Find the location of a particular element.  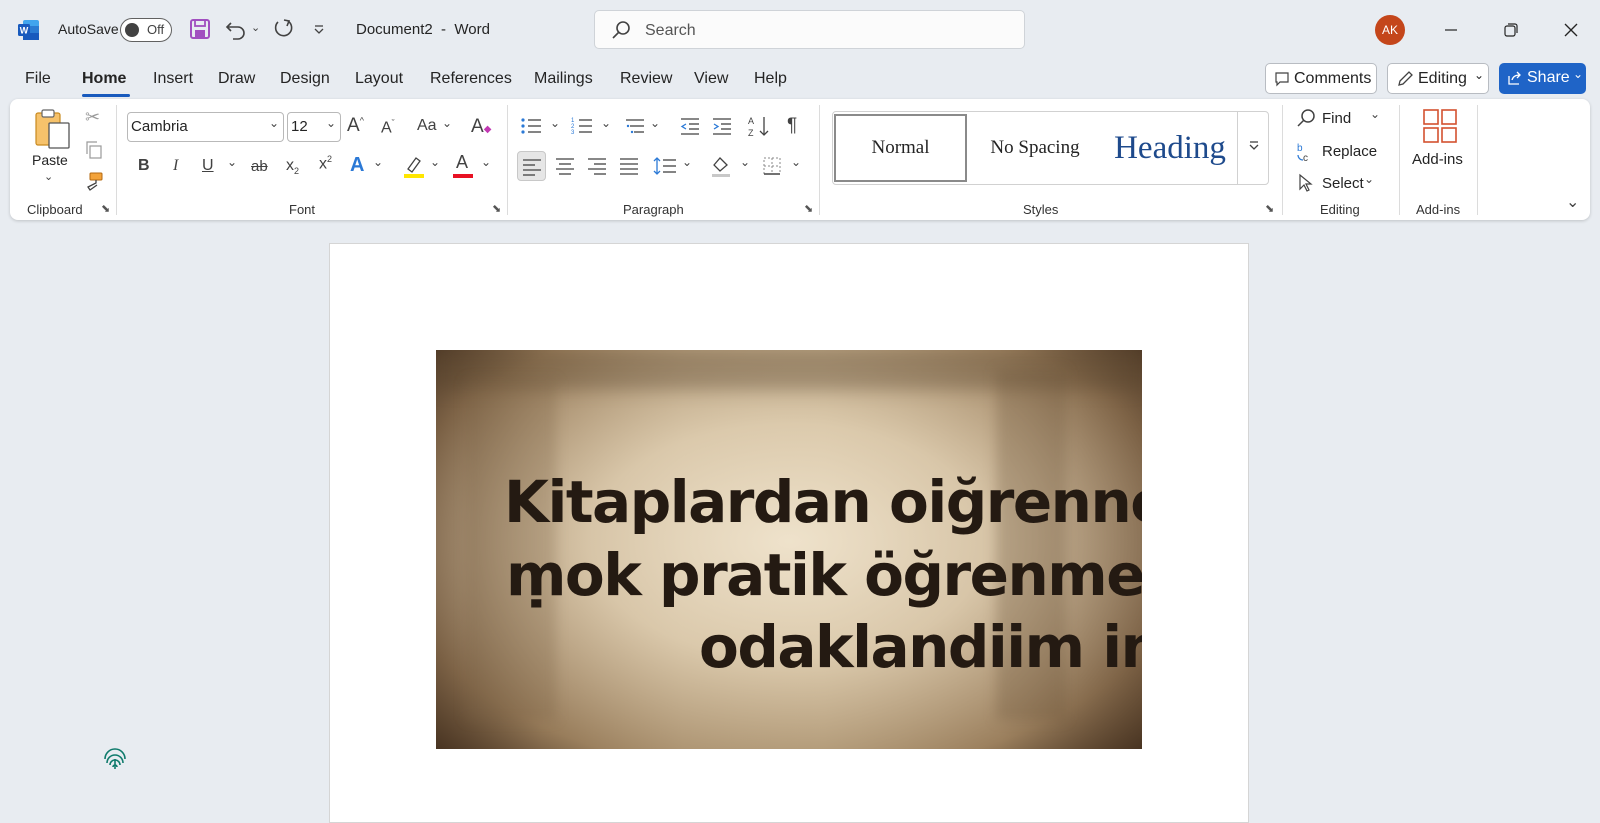

line-spacing-chevron-icon: ⌄ is located at coordinates (687, 162).